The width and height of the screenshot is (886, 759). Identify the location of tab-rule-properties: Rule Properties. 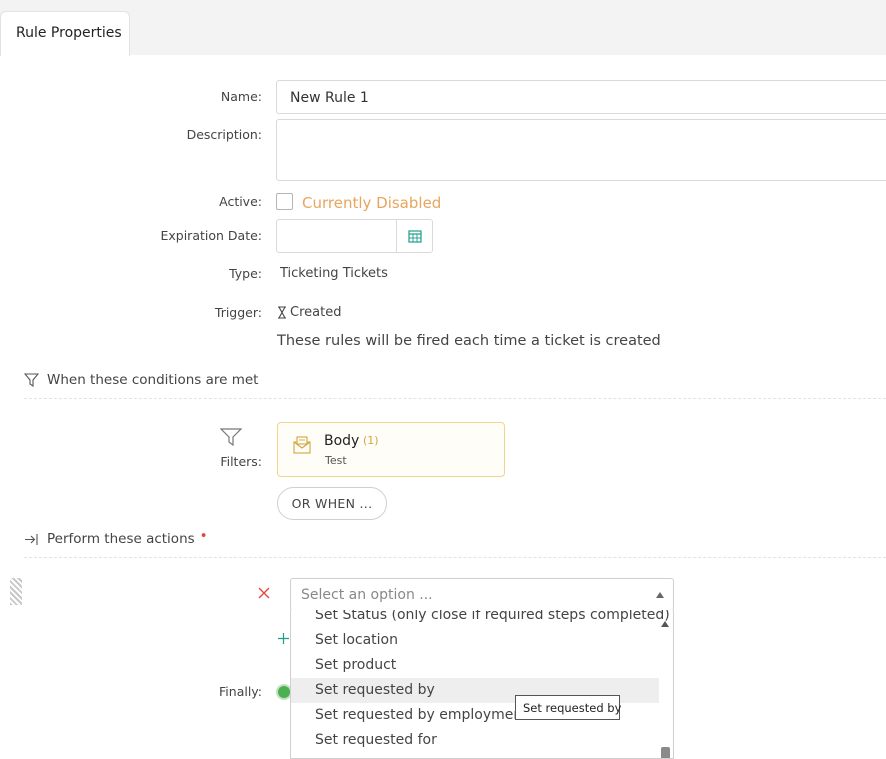
(65, 33).